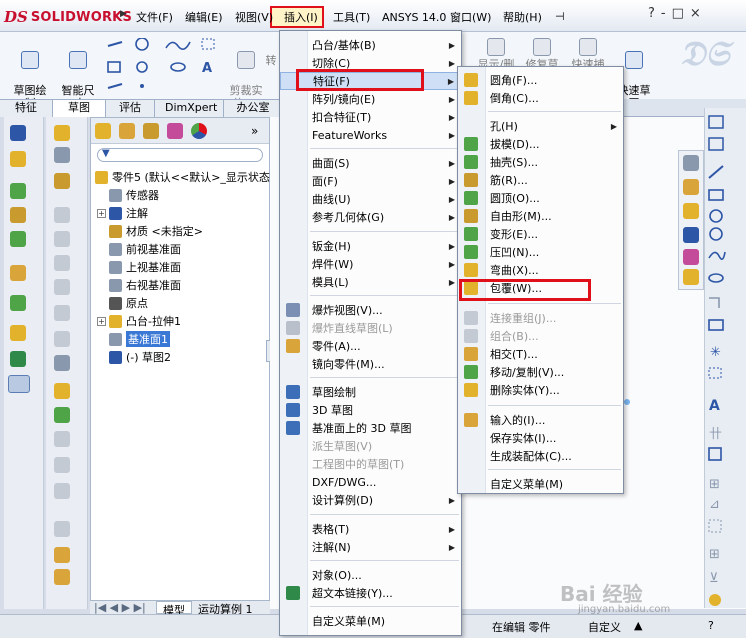 This screenshot has width=746, height=638. I want to click on logo-flyout-icon: ▶, so click(125, 16).